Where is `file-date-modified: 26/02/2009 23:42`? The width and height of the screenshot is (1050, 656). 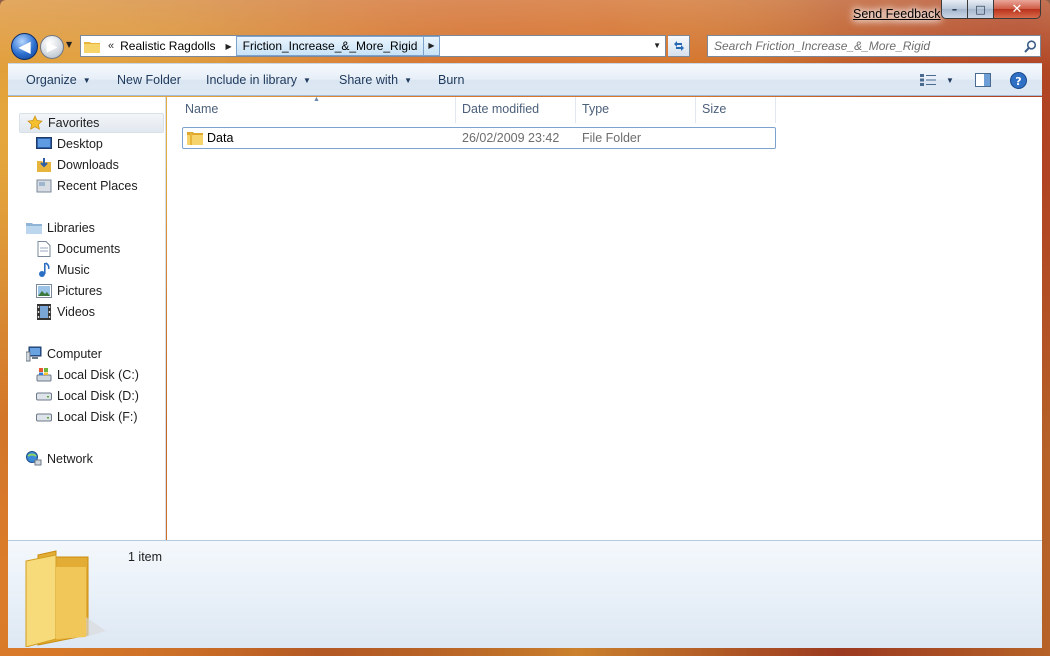 file-date-modified: 26/02/2009 23:42 is located at coordinates (511, 138).